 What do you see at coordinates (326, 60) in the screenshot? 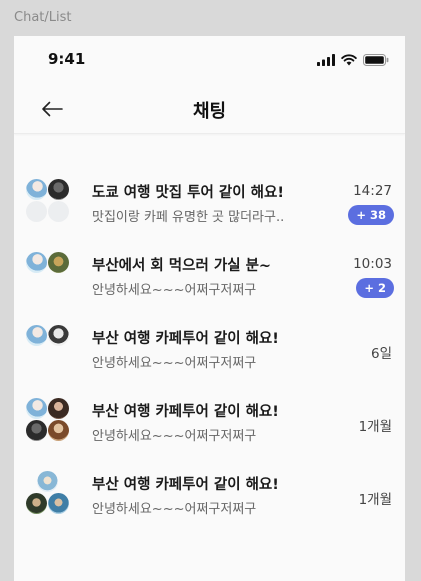
I see `cellular-signal-icon` at bounding box center [326, 60].